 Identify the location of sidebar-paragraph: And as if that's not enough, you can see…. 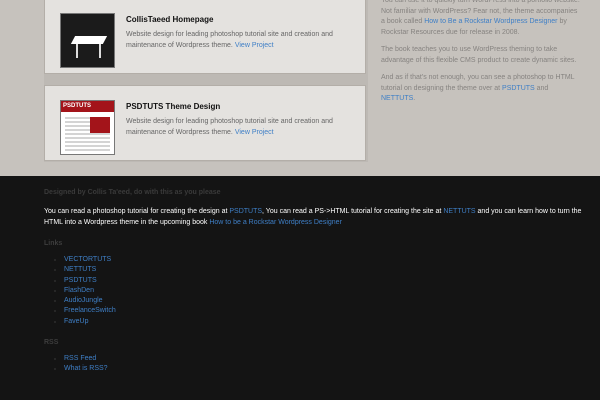
(481, 89).